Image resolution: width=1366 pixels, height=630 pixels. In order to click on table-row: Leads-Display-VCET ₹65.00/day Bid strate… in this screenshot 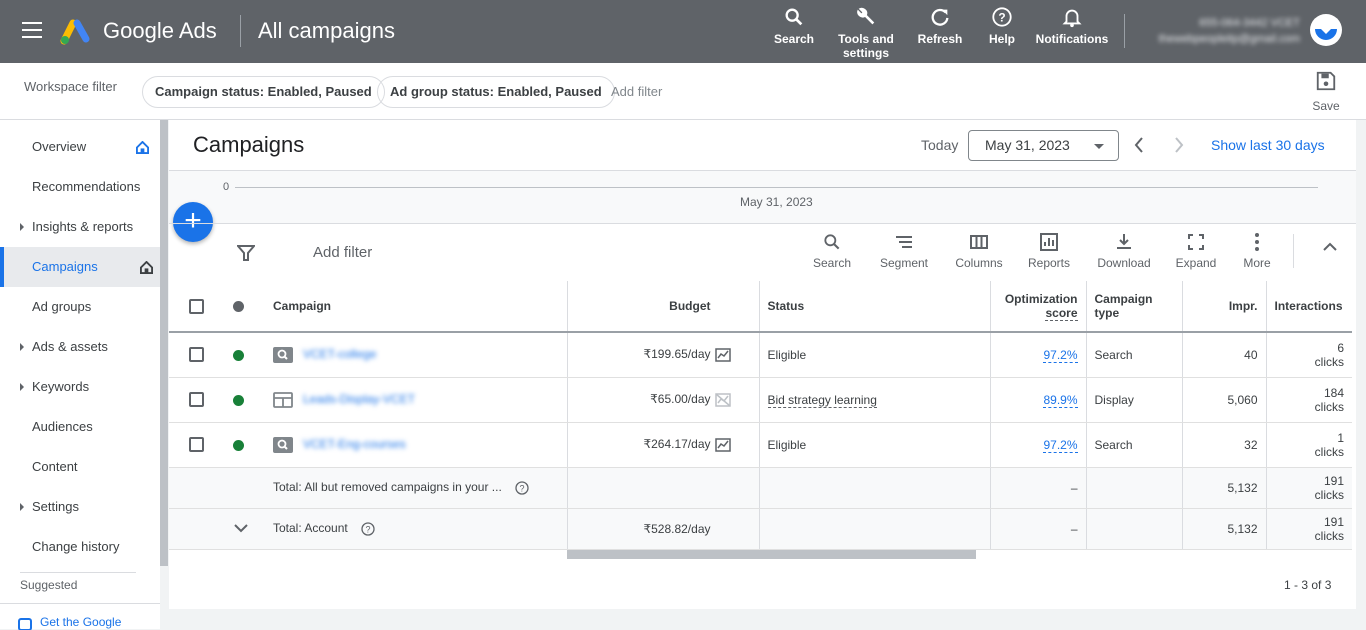, I will do `click(760, 400)`.